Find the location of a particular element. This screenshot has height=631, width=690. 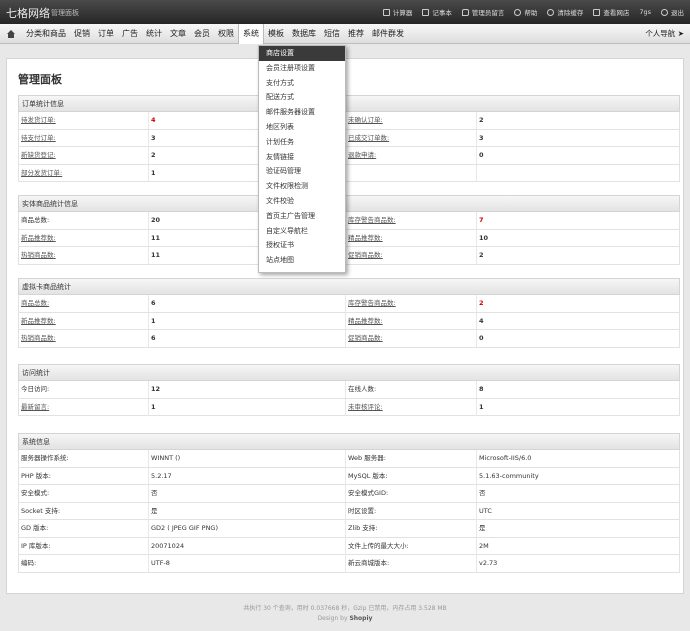

dropdown-item-8: 验证码管理 is located at coordinates (302, 171).